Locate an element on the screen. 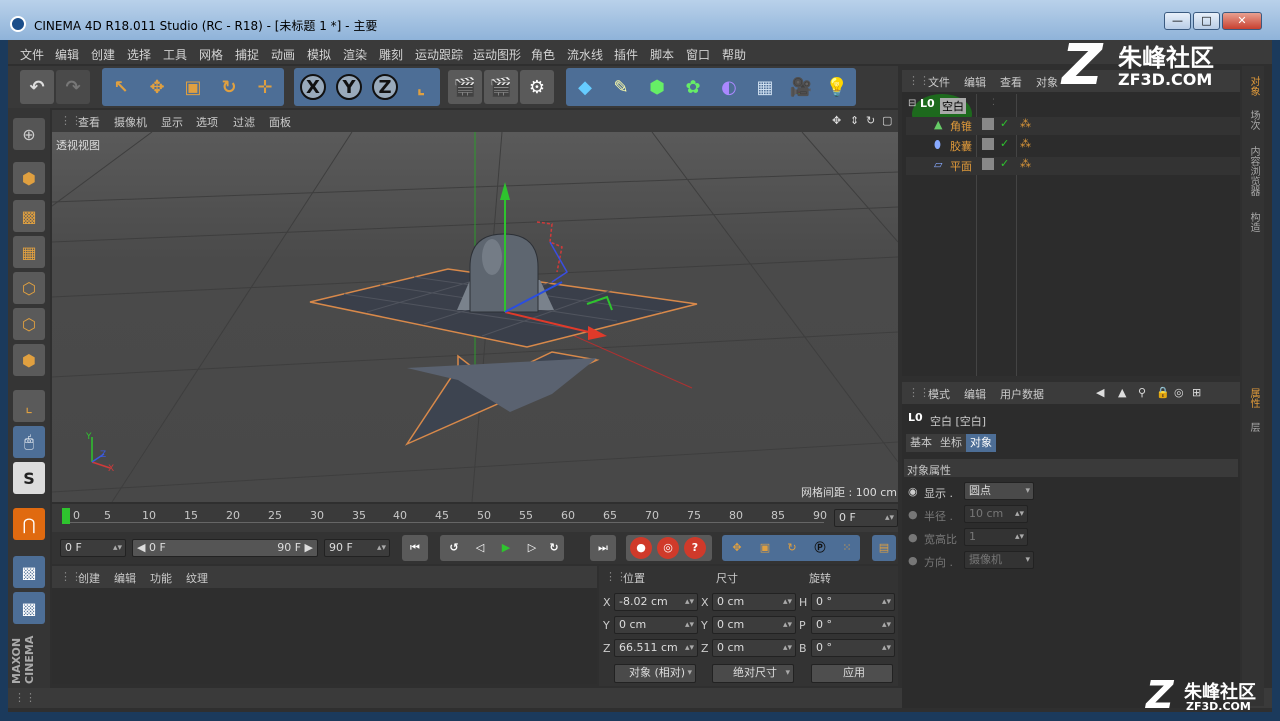 The height and width of the screenshot is (721, 1280). aspect-field: 1 ▴▾ is located at coordinates (996, 537).